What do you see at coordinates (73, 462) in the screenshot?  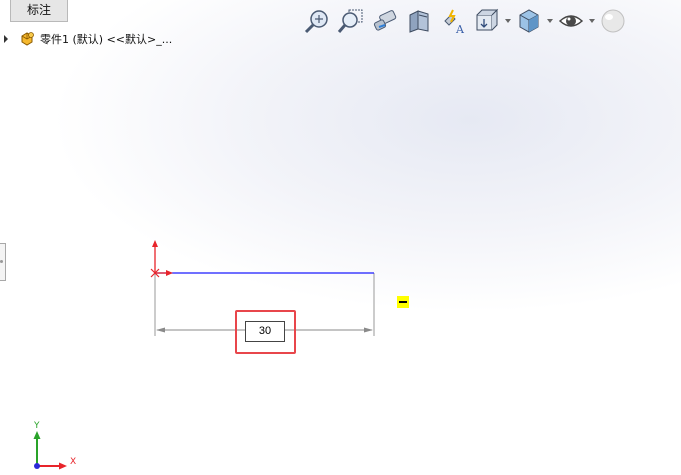 I see `triad-x-label: X` at bounding box center [73, 462].